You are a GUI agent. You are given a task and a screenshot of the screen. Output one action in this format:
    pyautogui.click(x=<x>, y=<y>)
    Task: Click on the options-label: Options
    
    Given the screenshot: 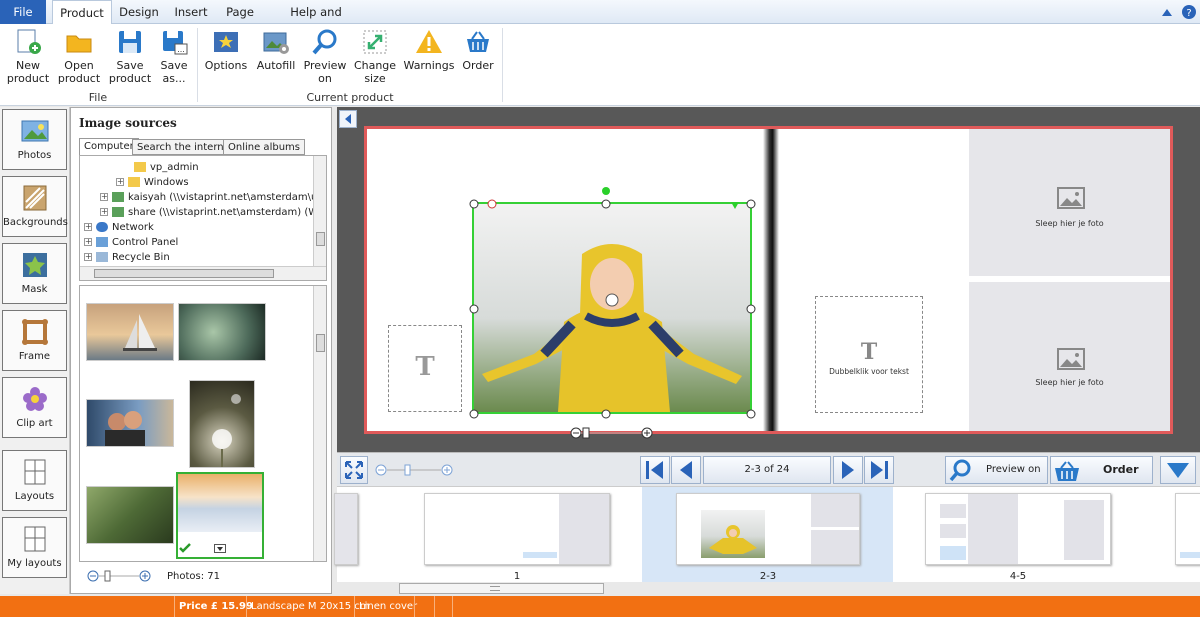 What is the action you would take?
    pyautogui.click(x=226, y=65)
    